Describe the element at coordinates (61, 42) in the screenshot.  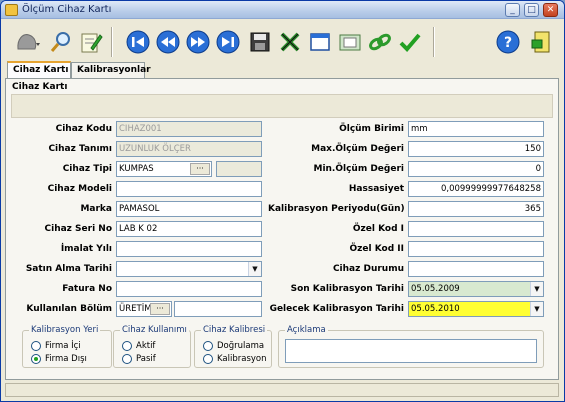
I see `magnify-icon` at that location.